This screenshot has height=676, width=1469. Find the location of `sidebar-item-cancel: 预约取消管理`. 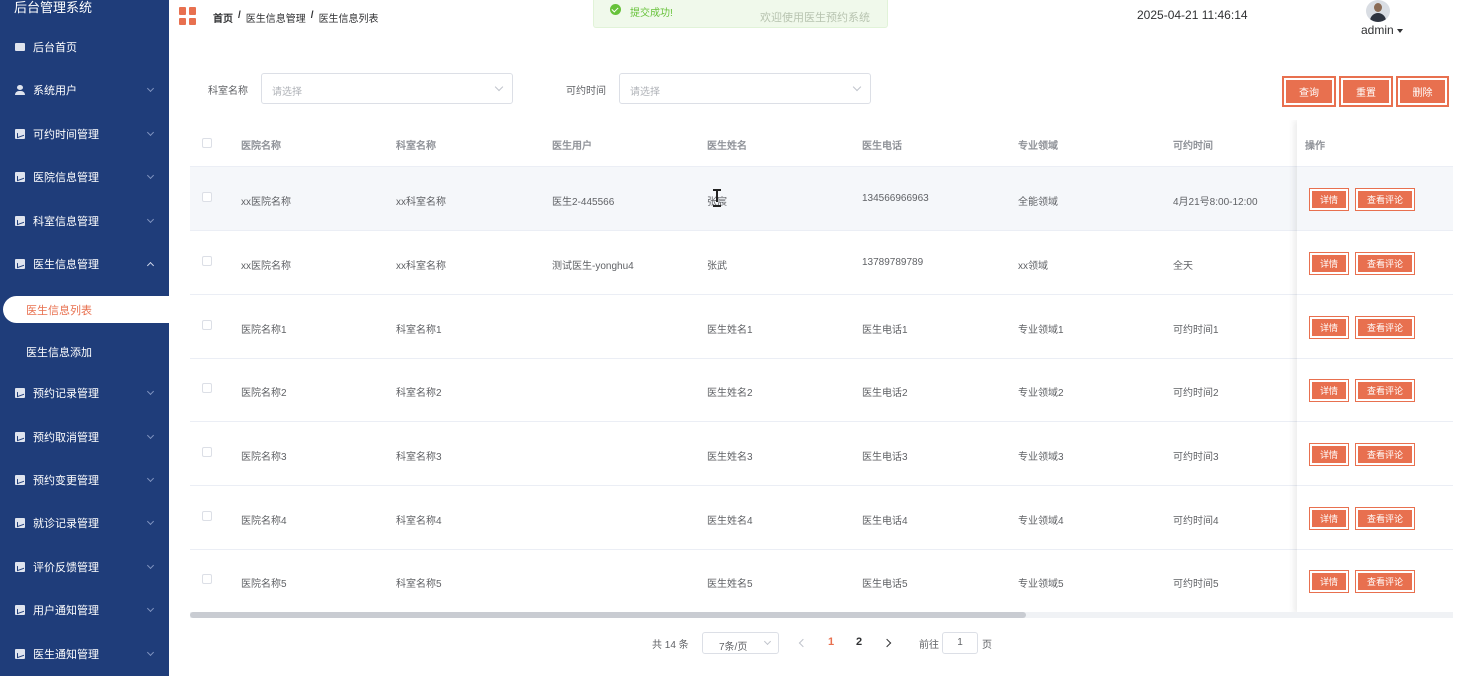

sidebar-item-cancel: 预约取消管理 is located at coordinates (84, 437).